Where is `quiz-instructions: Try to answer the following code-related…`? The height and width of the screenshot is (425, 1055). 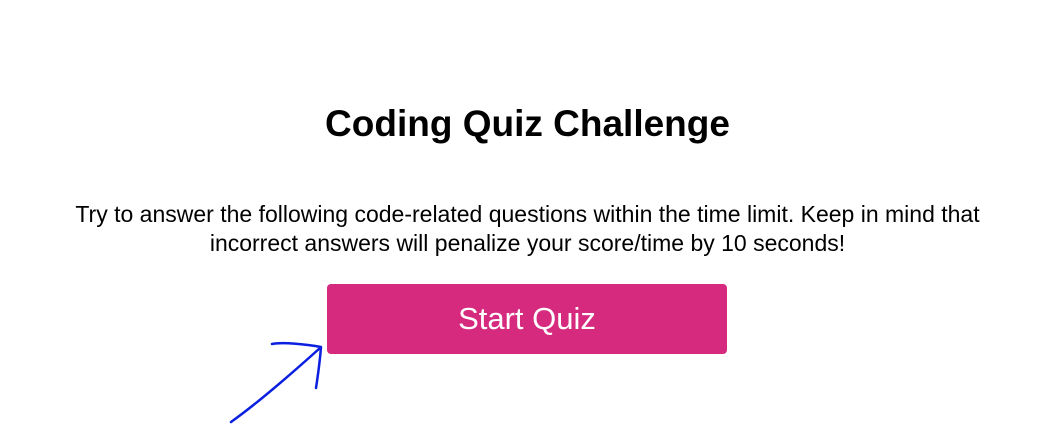
quiz-instructions: Try to answer the following code-related… is located at coordinates (527, 228).